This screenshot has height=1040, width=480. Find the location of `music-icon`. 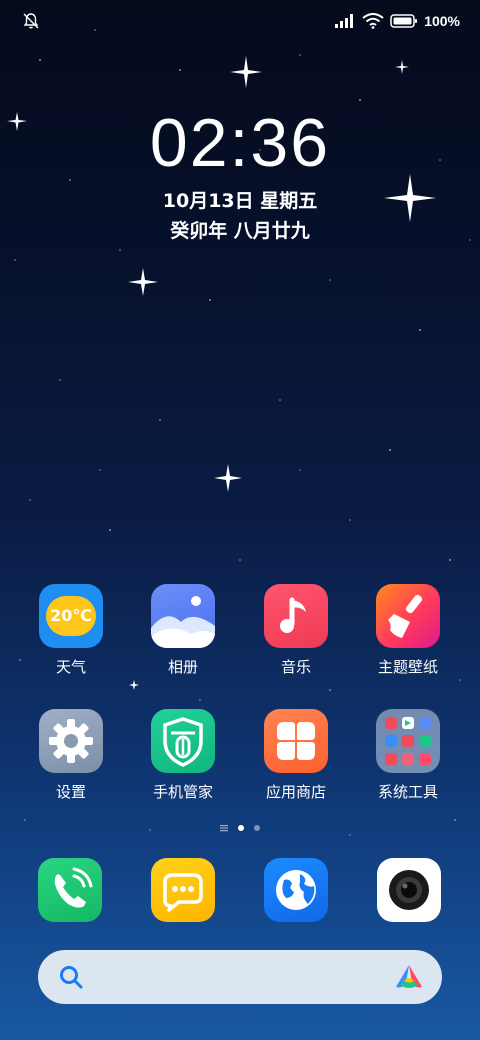

music-icon is located at coordinates (296, 616).